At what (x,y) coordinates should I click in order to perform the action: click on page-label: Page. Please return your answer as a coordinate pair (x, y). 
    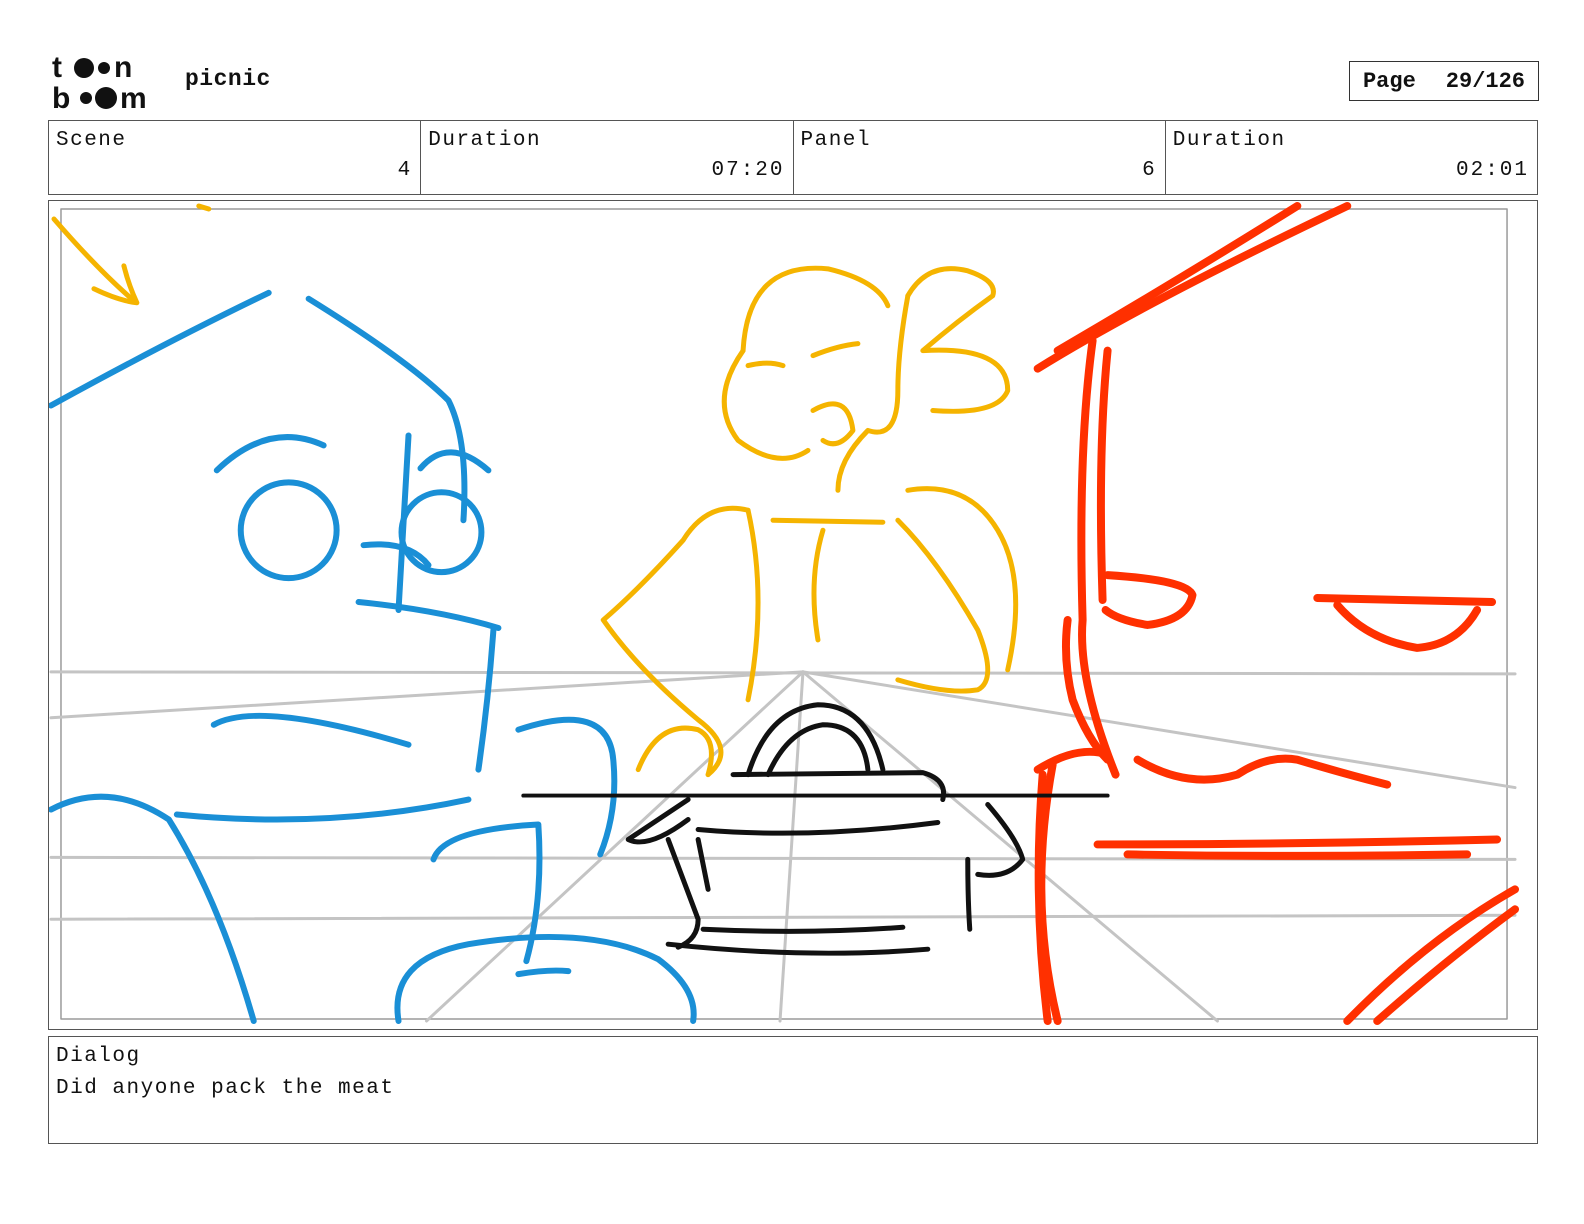
    Looking at the image, I should click on (1389, 81).